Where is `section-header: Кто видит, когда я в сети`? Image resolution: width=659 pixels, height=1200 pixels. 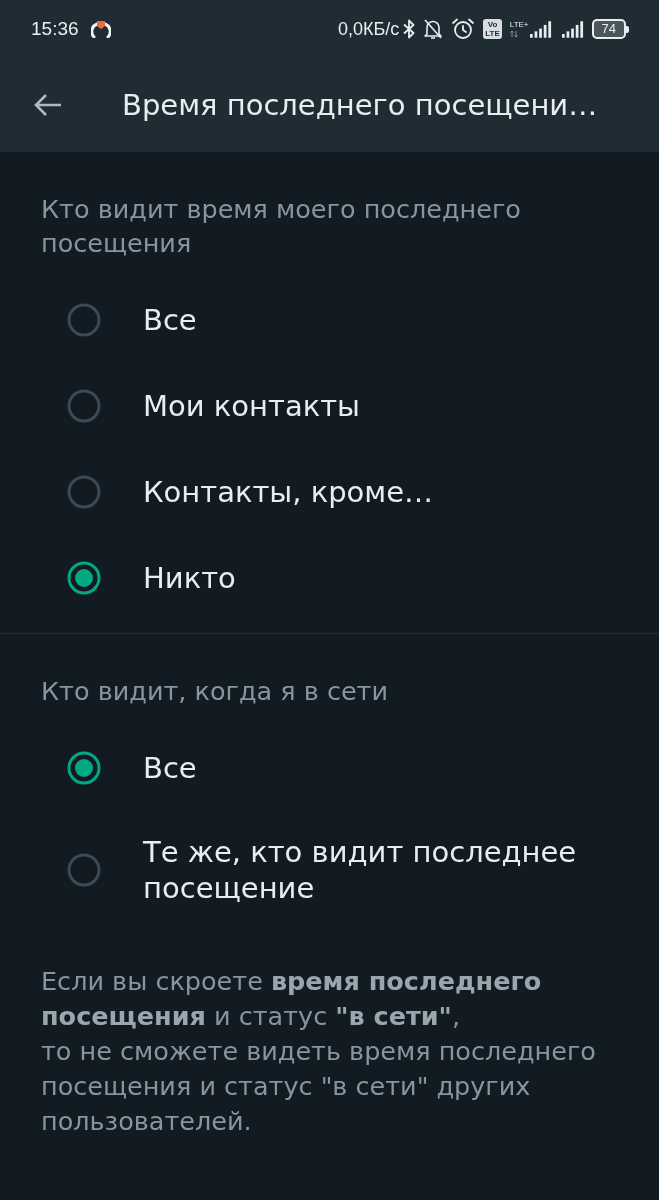 section-header: Кто видит, когда я в сети is located at coordinates (214, 691).